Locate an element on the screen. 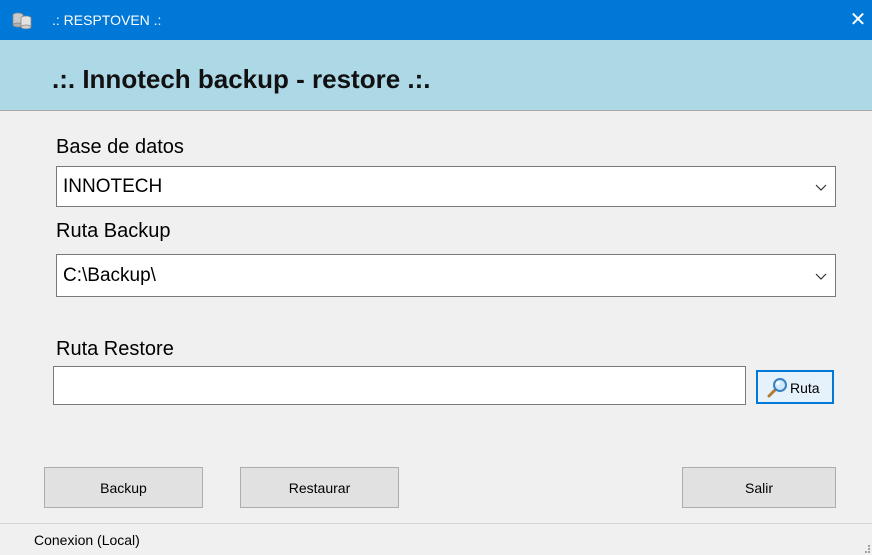 The width and height of the screenshot is (872, 555). close-button: ✕ is located at coordinates (858, 21).